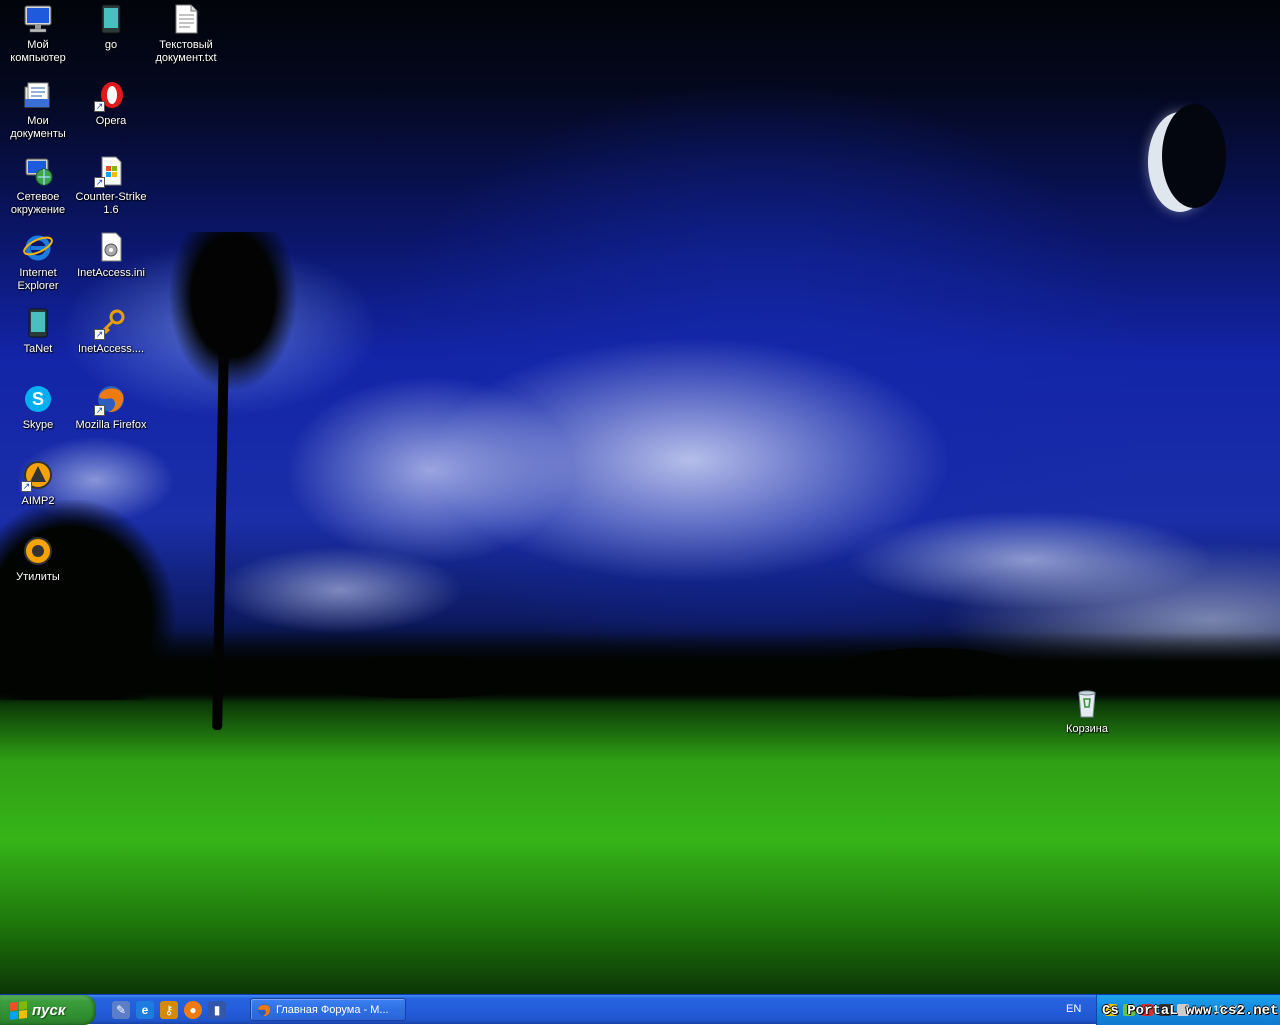 The image size is (1280, 1025). Describe the element at coordinates (111, 273) in the screenshot. I see `desktop-icon-label: InetAccess.ini` at that location.